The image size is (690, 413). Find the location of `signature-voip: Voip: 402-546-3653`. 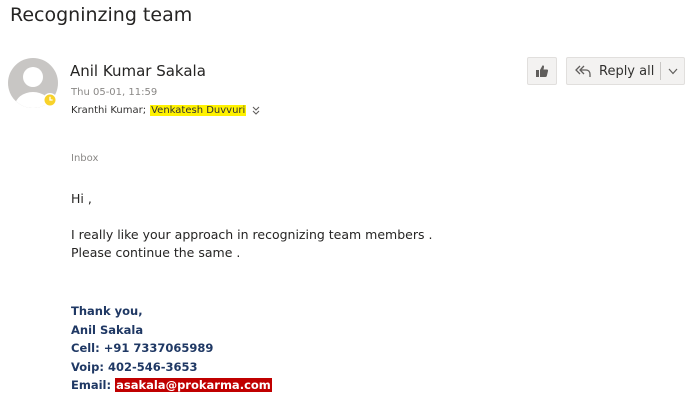

signature-voip: Voip: 402-546-3653 is located at coordinates (134, 366).